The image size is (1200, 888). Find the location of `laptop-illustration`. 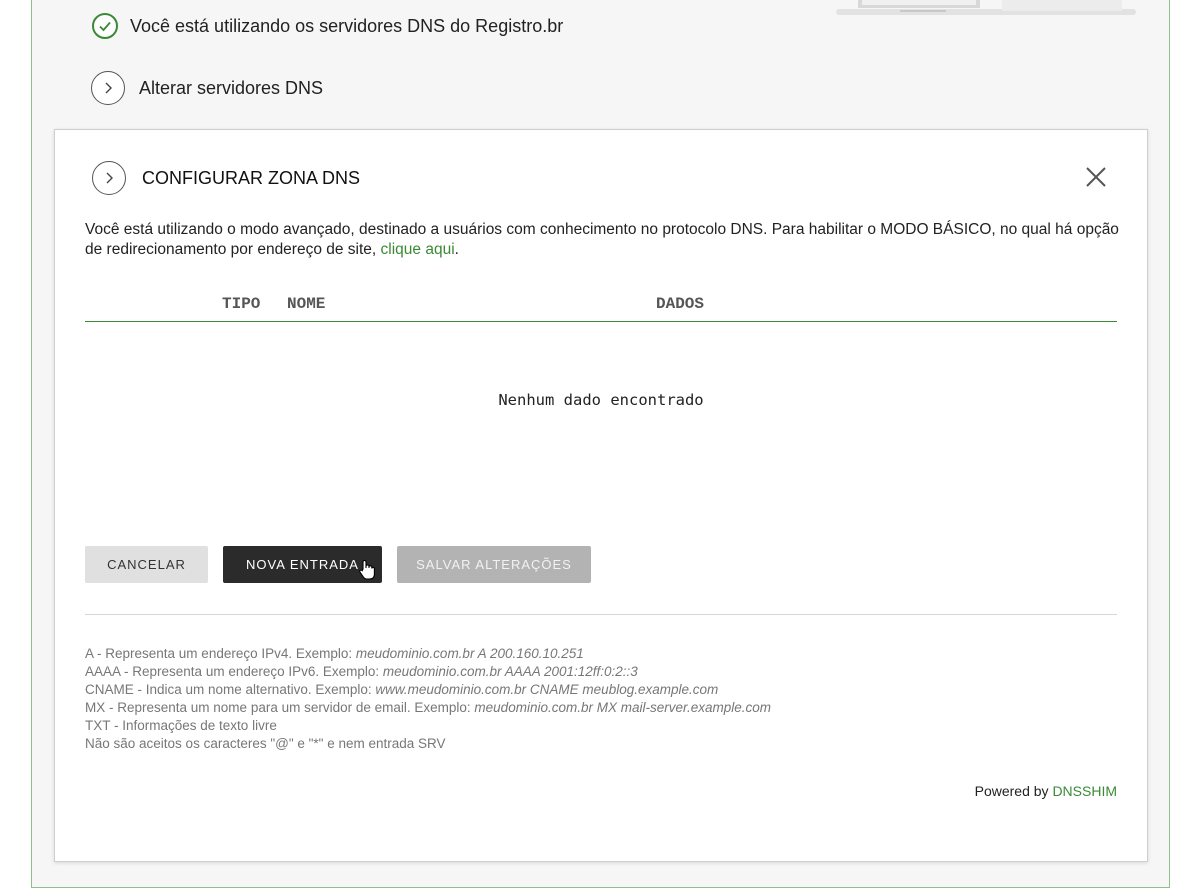

laptop-illustration is located at coordinates (986, 7).